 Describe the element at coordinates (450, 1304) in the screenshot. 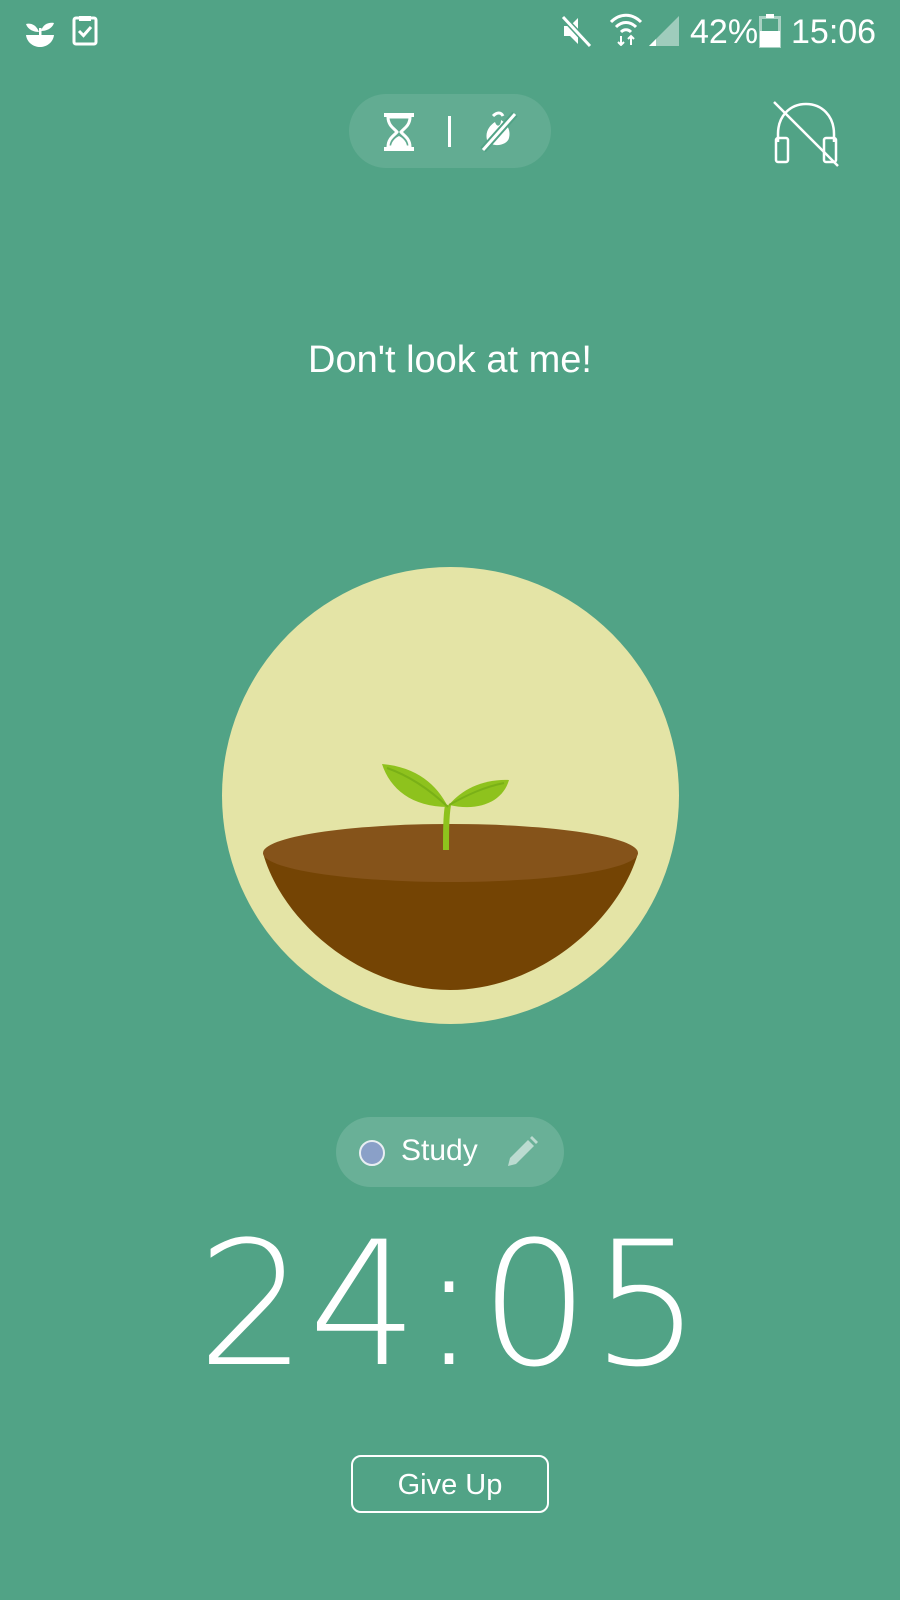

I see `countdown-timer: 24:05` at that location.